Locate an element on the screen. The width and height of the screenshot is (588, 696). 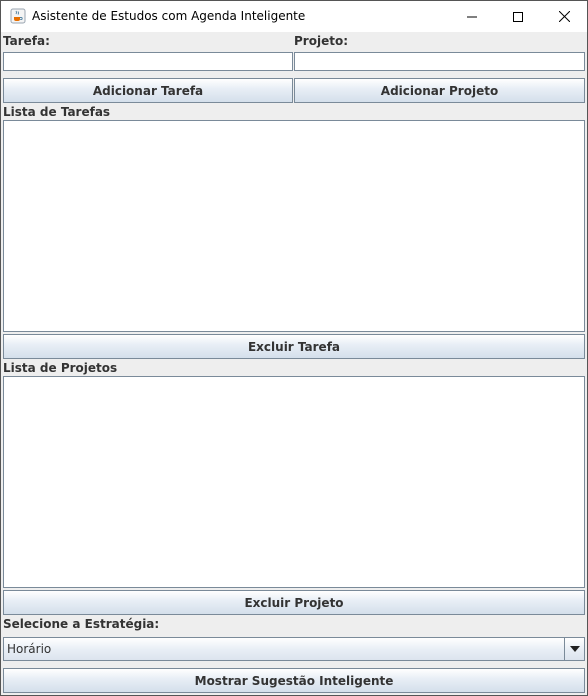
minimize-button is located at coordinates (472, 16).